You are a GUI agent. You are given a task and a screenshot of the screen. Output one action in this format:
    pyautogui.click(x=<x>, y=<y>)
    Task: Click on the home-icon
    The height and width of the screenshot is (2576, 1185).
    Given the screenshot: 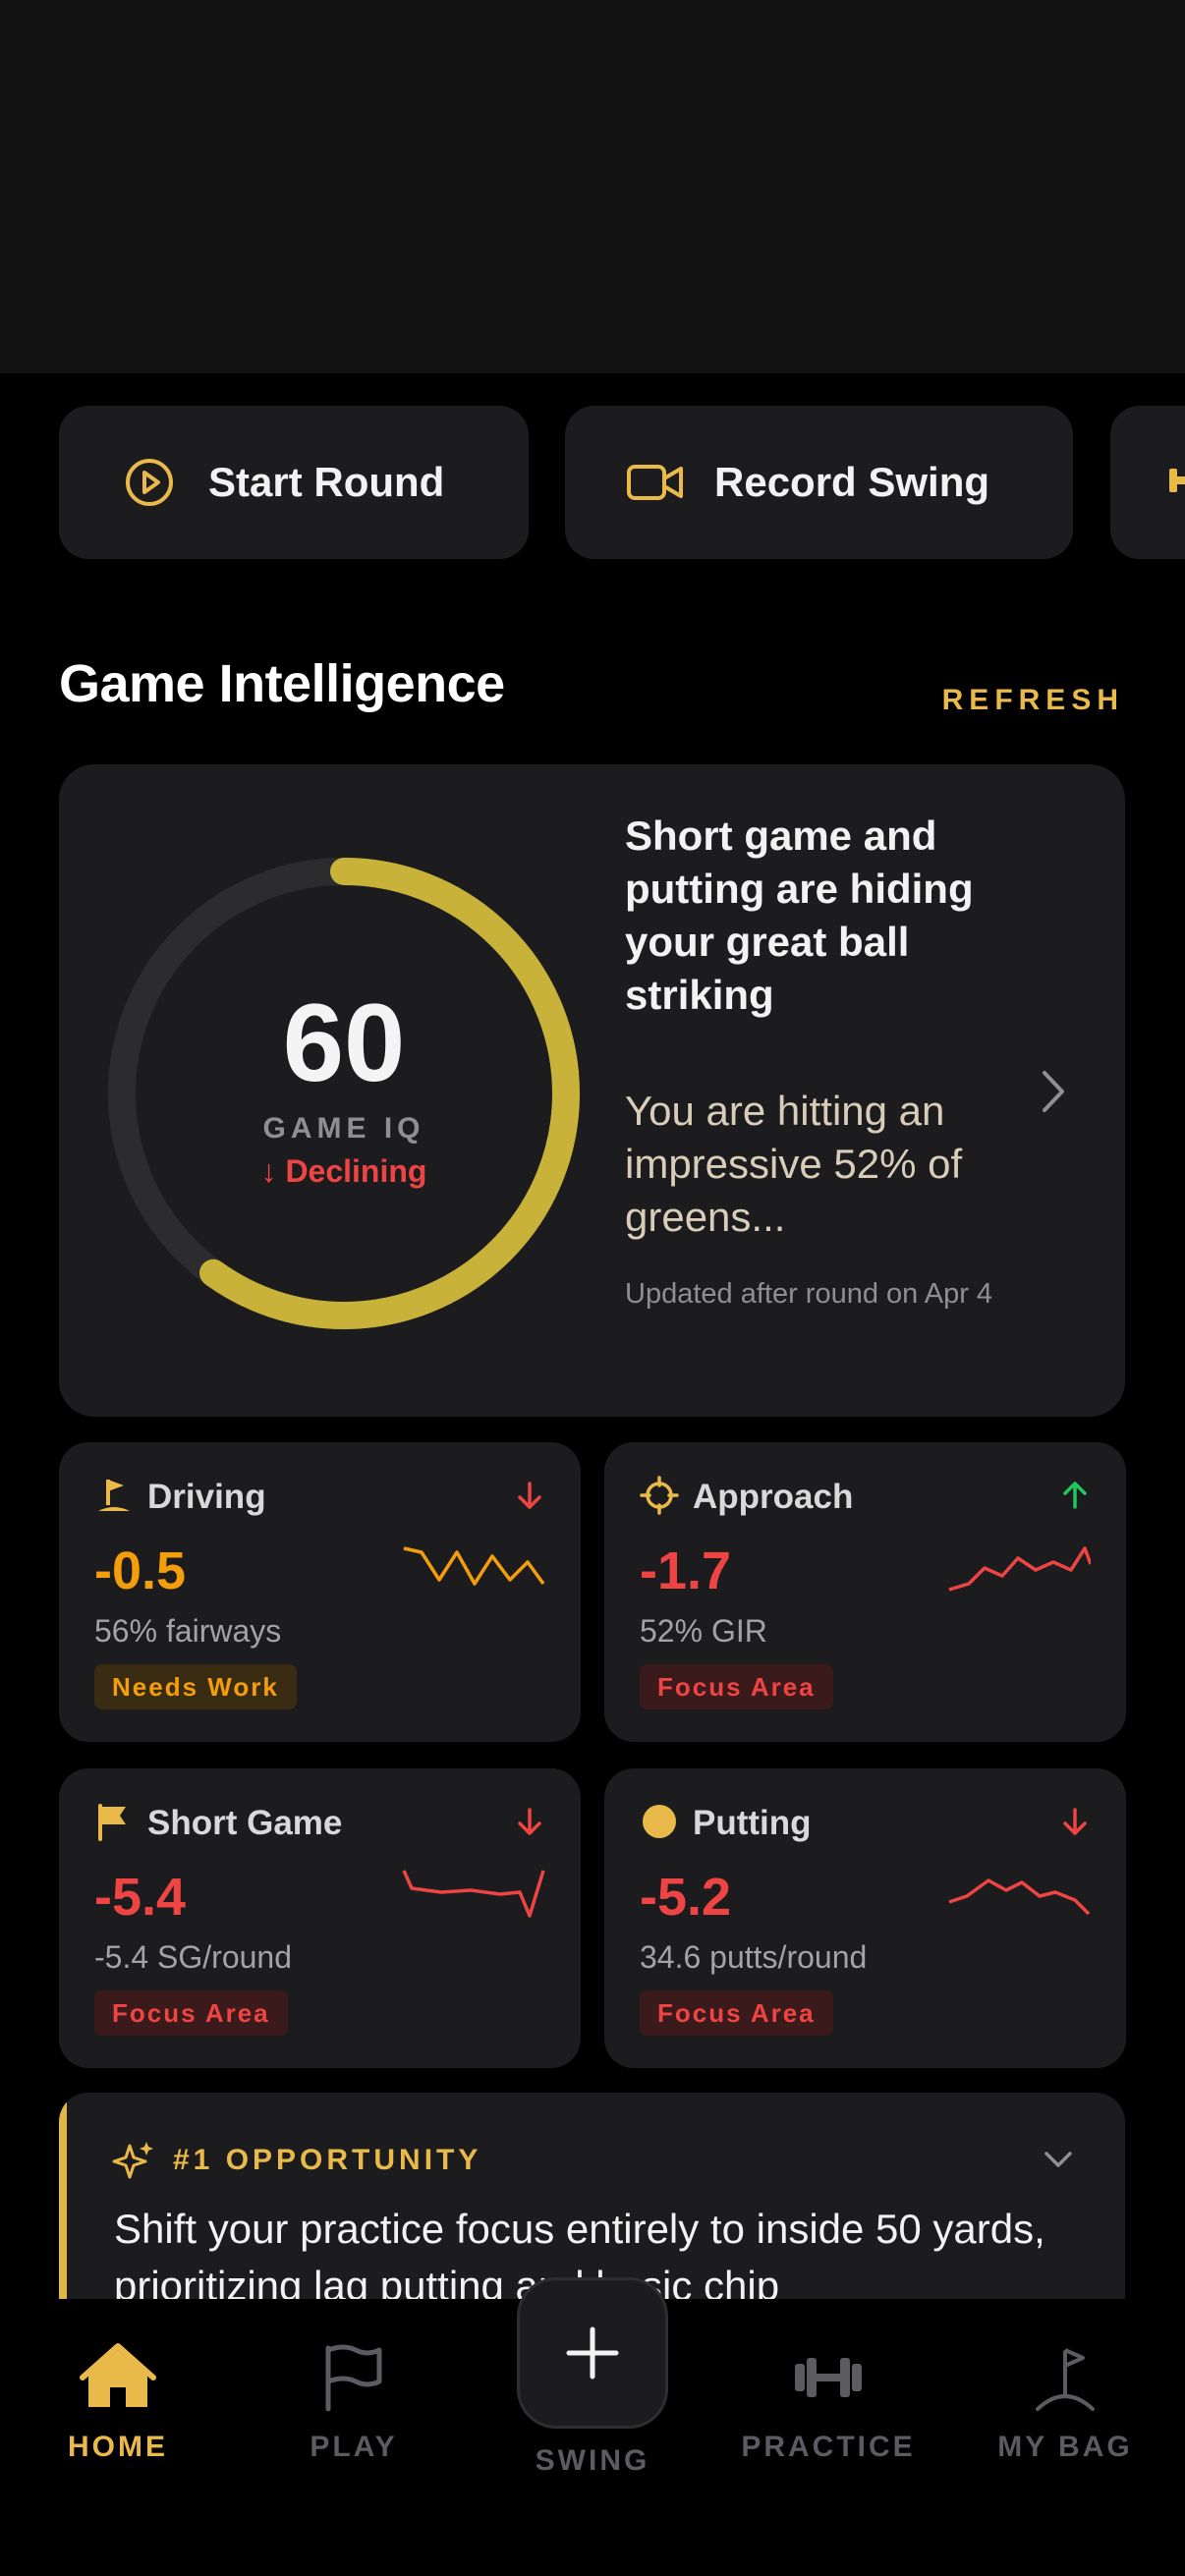 What is the action you would take?
    pyautogui.click(x=118, y=2375)
    